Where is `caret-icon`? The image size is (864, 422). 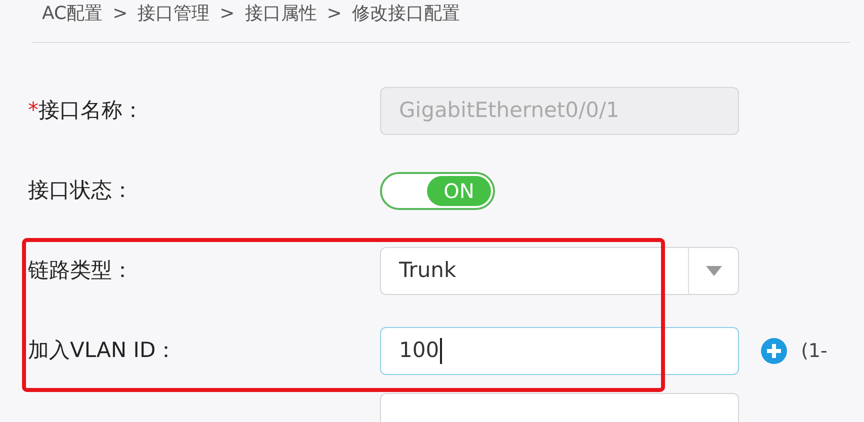 caret-icon is located at coordinates (714, 271).